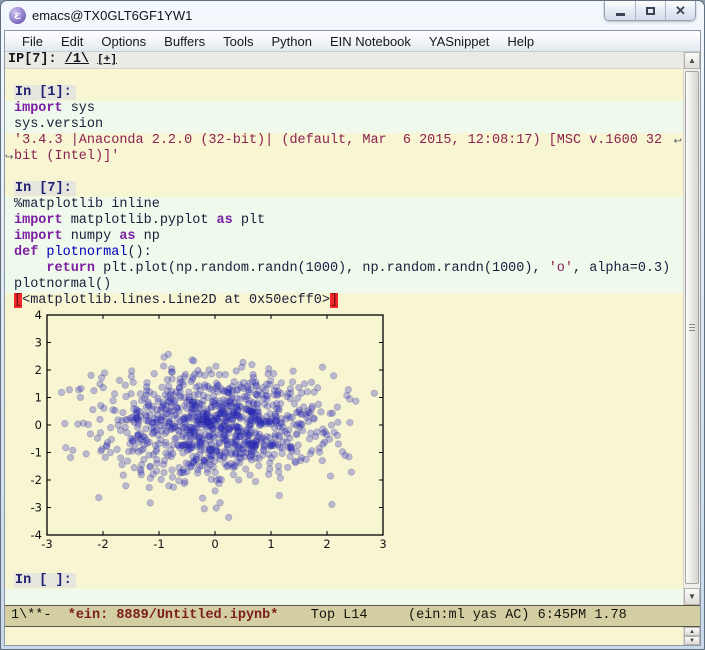 This screenshot has width=705, height=650. I want to click on close-icon: ✕, so click(680, 10).